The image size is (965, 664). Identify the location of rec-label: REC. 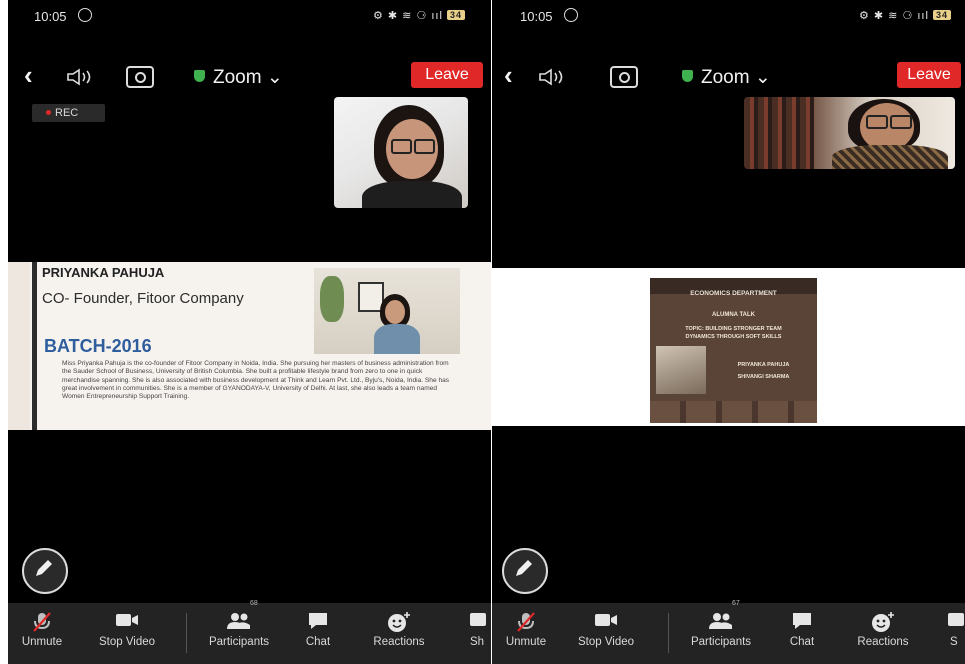
(67, 113).